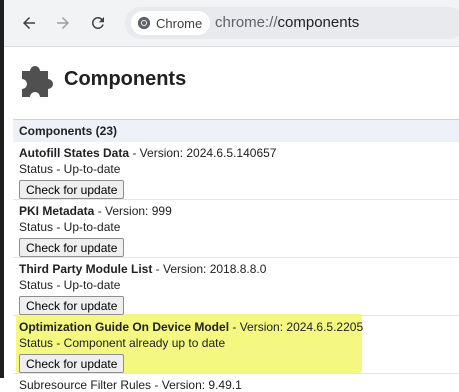 This screenshot has width=459, height=392. What do you see at coordinates (179, 23) in the screenshot?
I see `chip-label: Chrome` at bounding box center [179, 23].